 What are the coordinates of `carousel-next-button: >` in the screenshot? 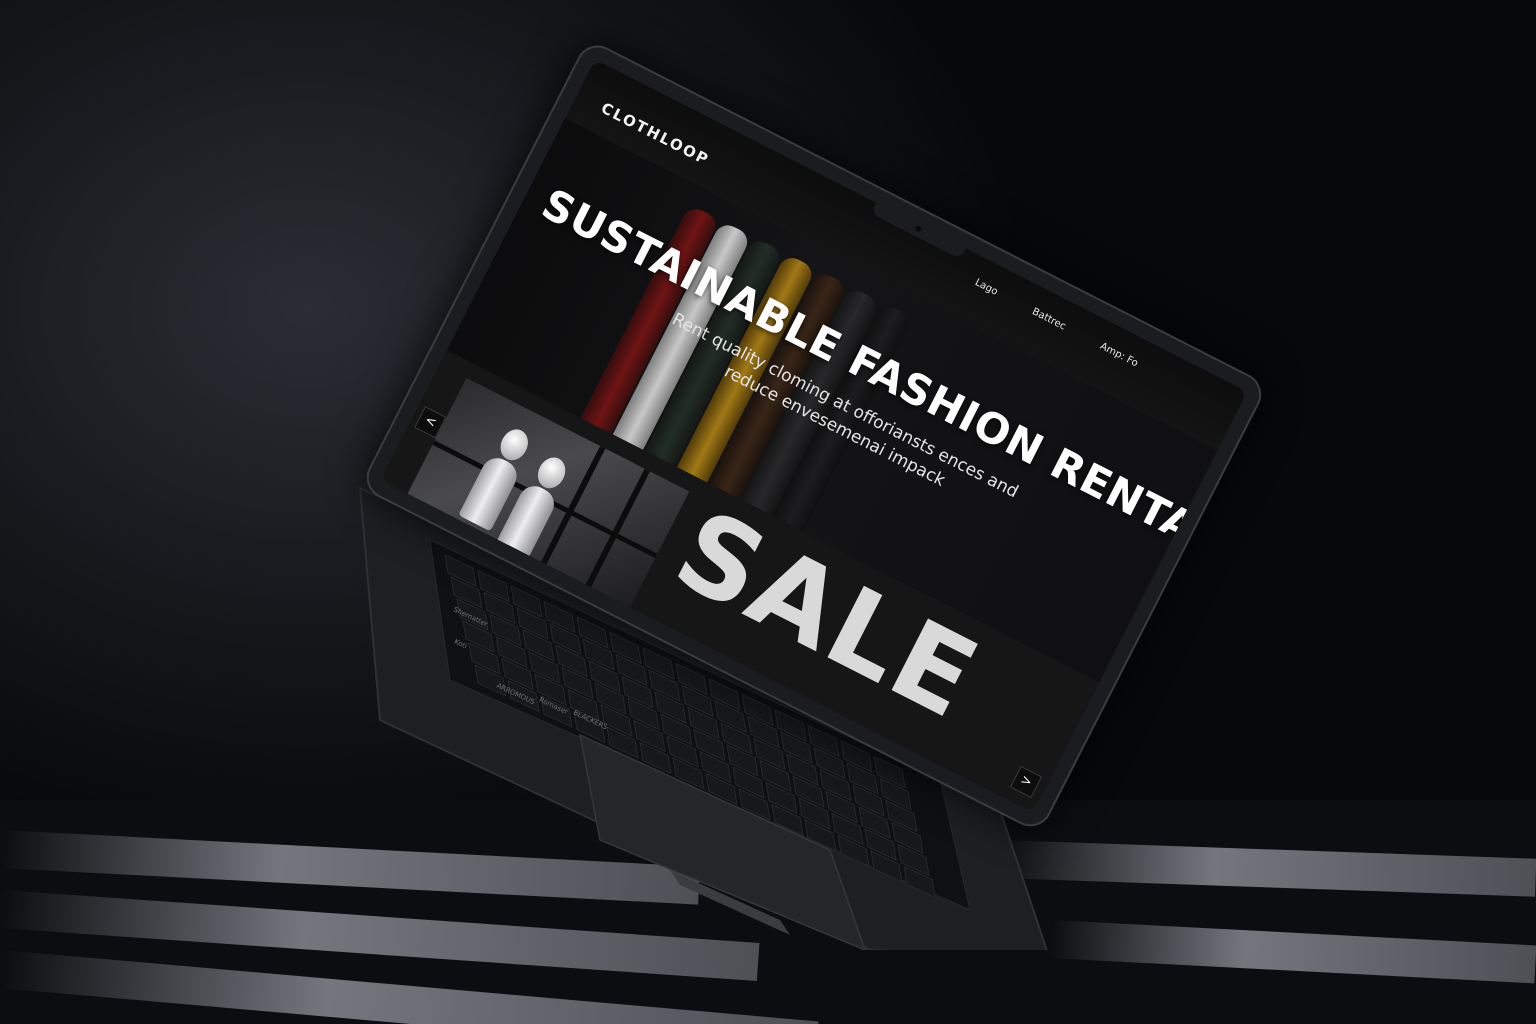 It's located at (1026, 782).